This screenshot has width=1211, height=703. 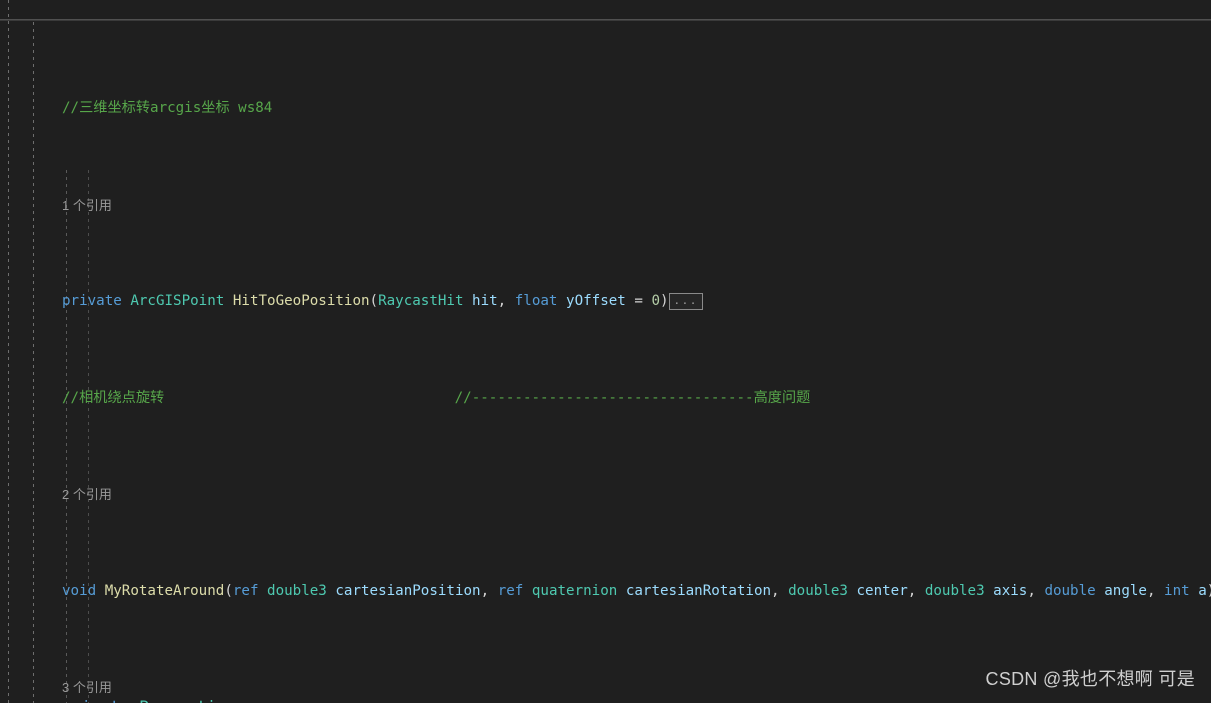 What do you see at coordinates (605, 205) in the screenshot?
I see `codelens-line: 1 个引用` at bounding box center [605, 205].